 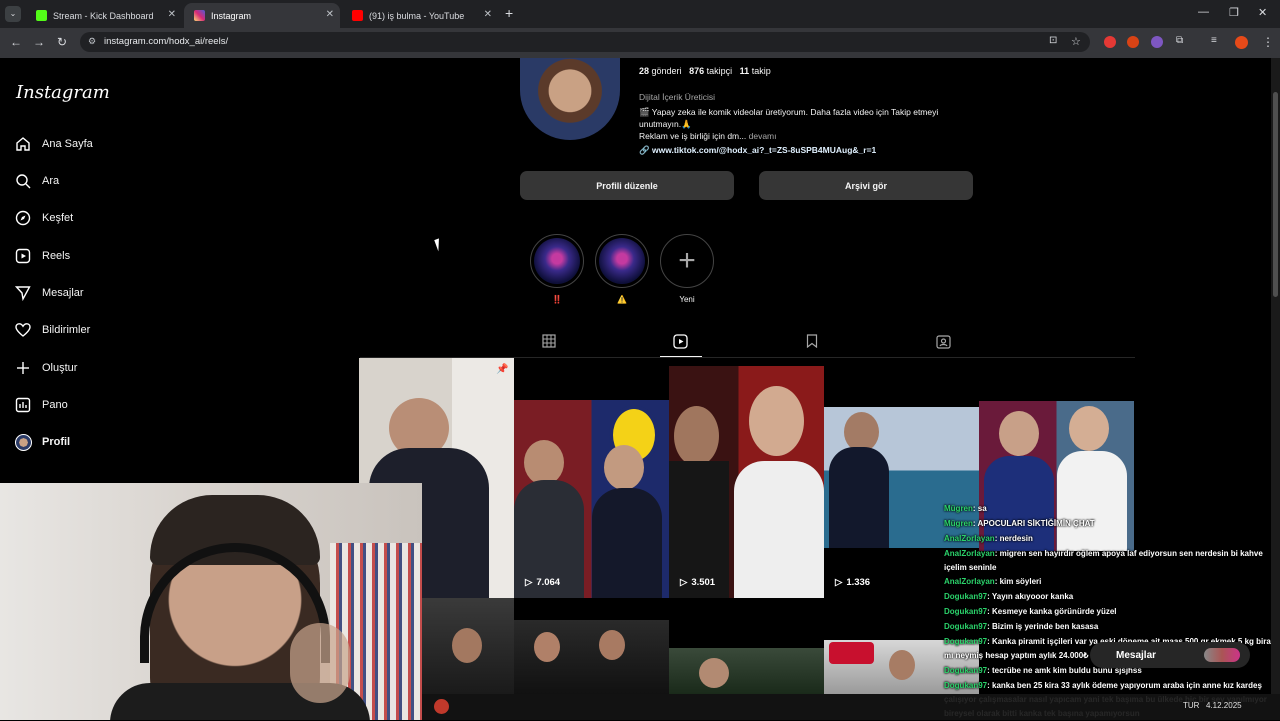 I want to click on tab-instagram: Instagram ✕, so click(x=262, y=15).